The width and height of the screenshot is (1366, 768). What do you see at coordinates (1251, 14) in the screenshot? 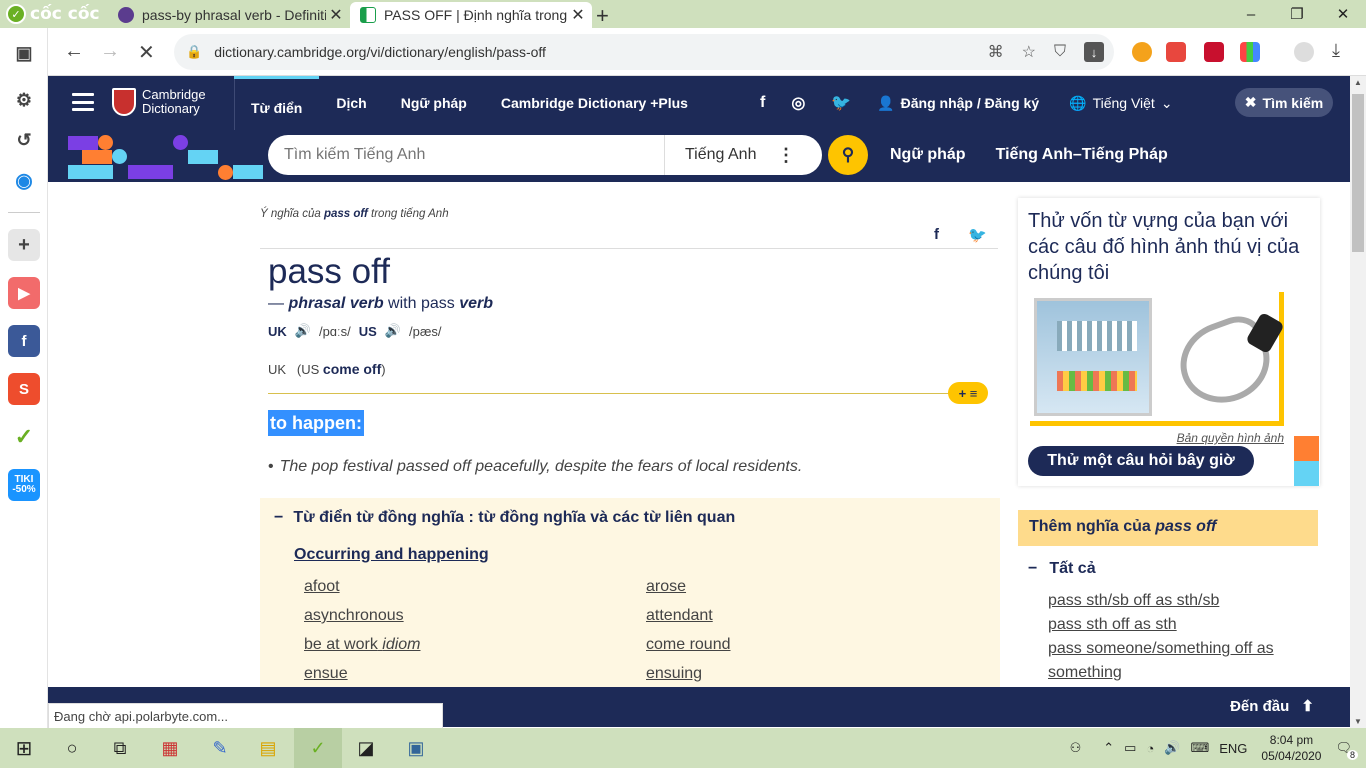
I see `minimize-button: ‒` at bounding box center [1251, 14].